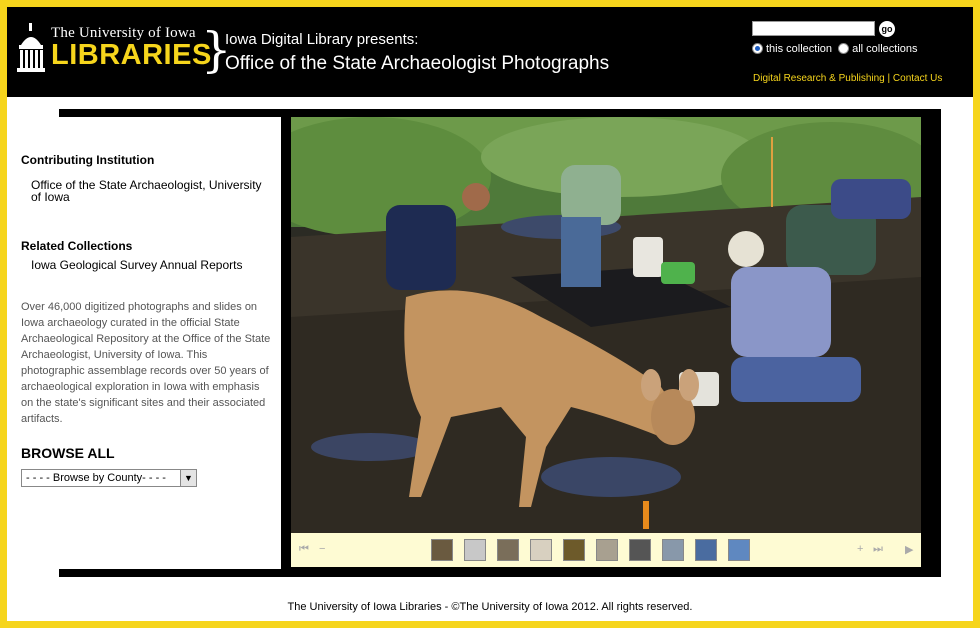 This screenshot has height=628, width=980. What do you see at coordinates (917, 78) in the screenshot?
I see `contact-us-link: Contact Us` at bounding box center [917, 78].